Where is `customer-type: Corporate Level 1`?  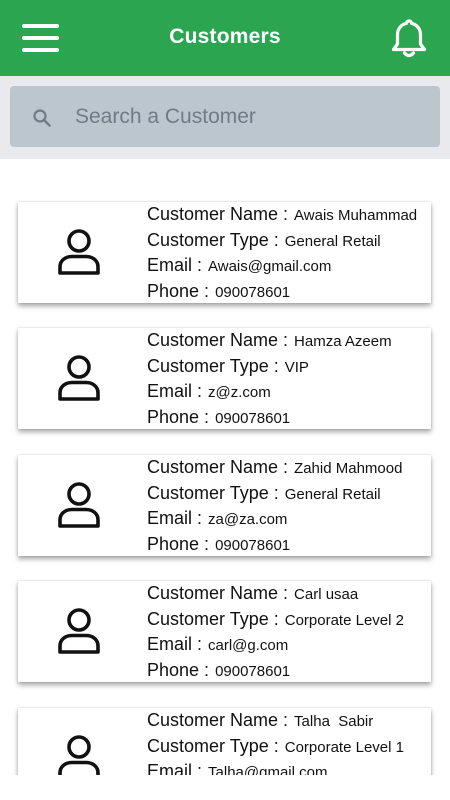
customer-type: Corporate Level 1 is located at coordinates (344, 747).